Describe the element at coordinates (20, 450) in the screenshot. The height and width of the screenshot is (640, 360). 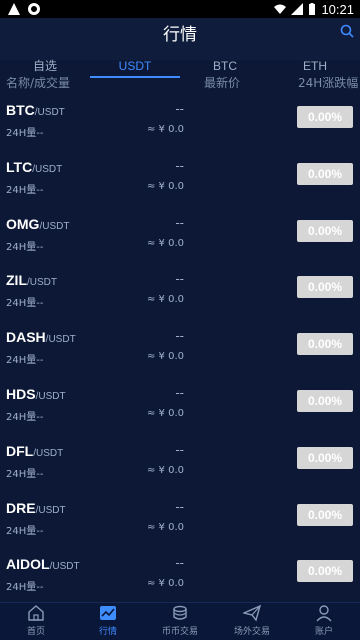
I see `base-symbol: DFL` at that location.